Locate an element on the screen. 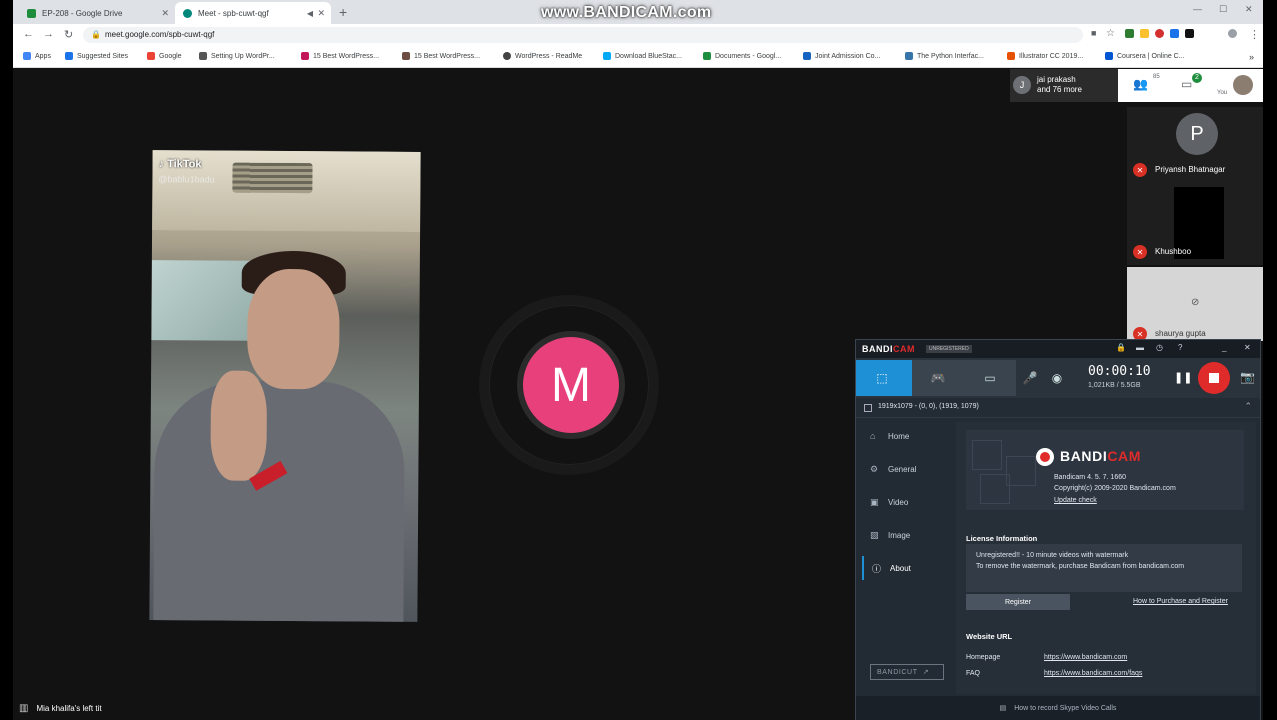 The image size is (1277, 720). participant-tile: ✕ Khushboo is located at coordinates (1195, 225).